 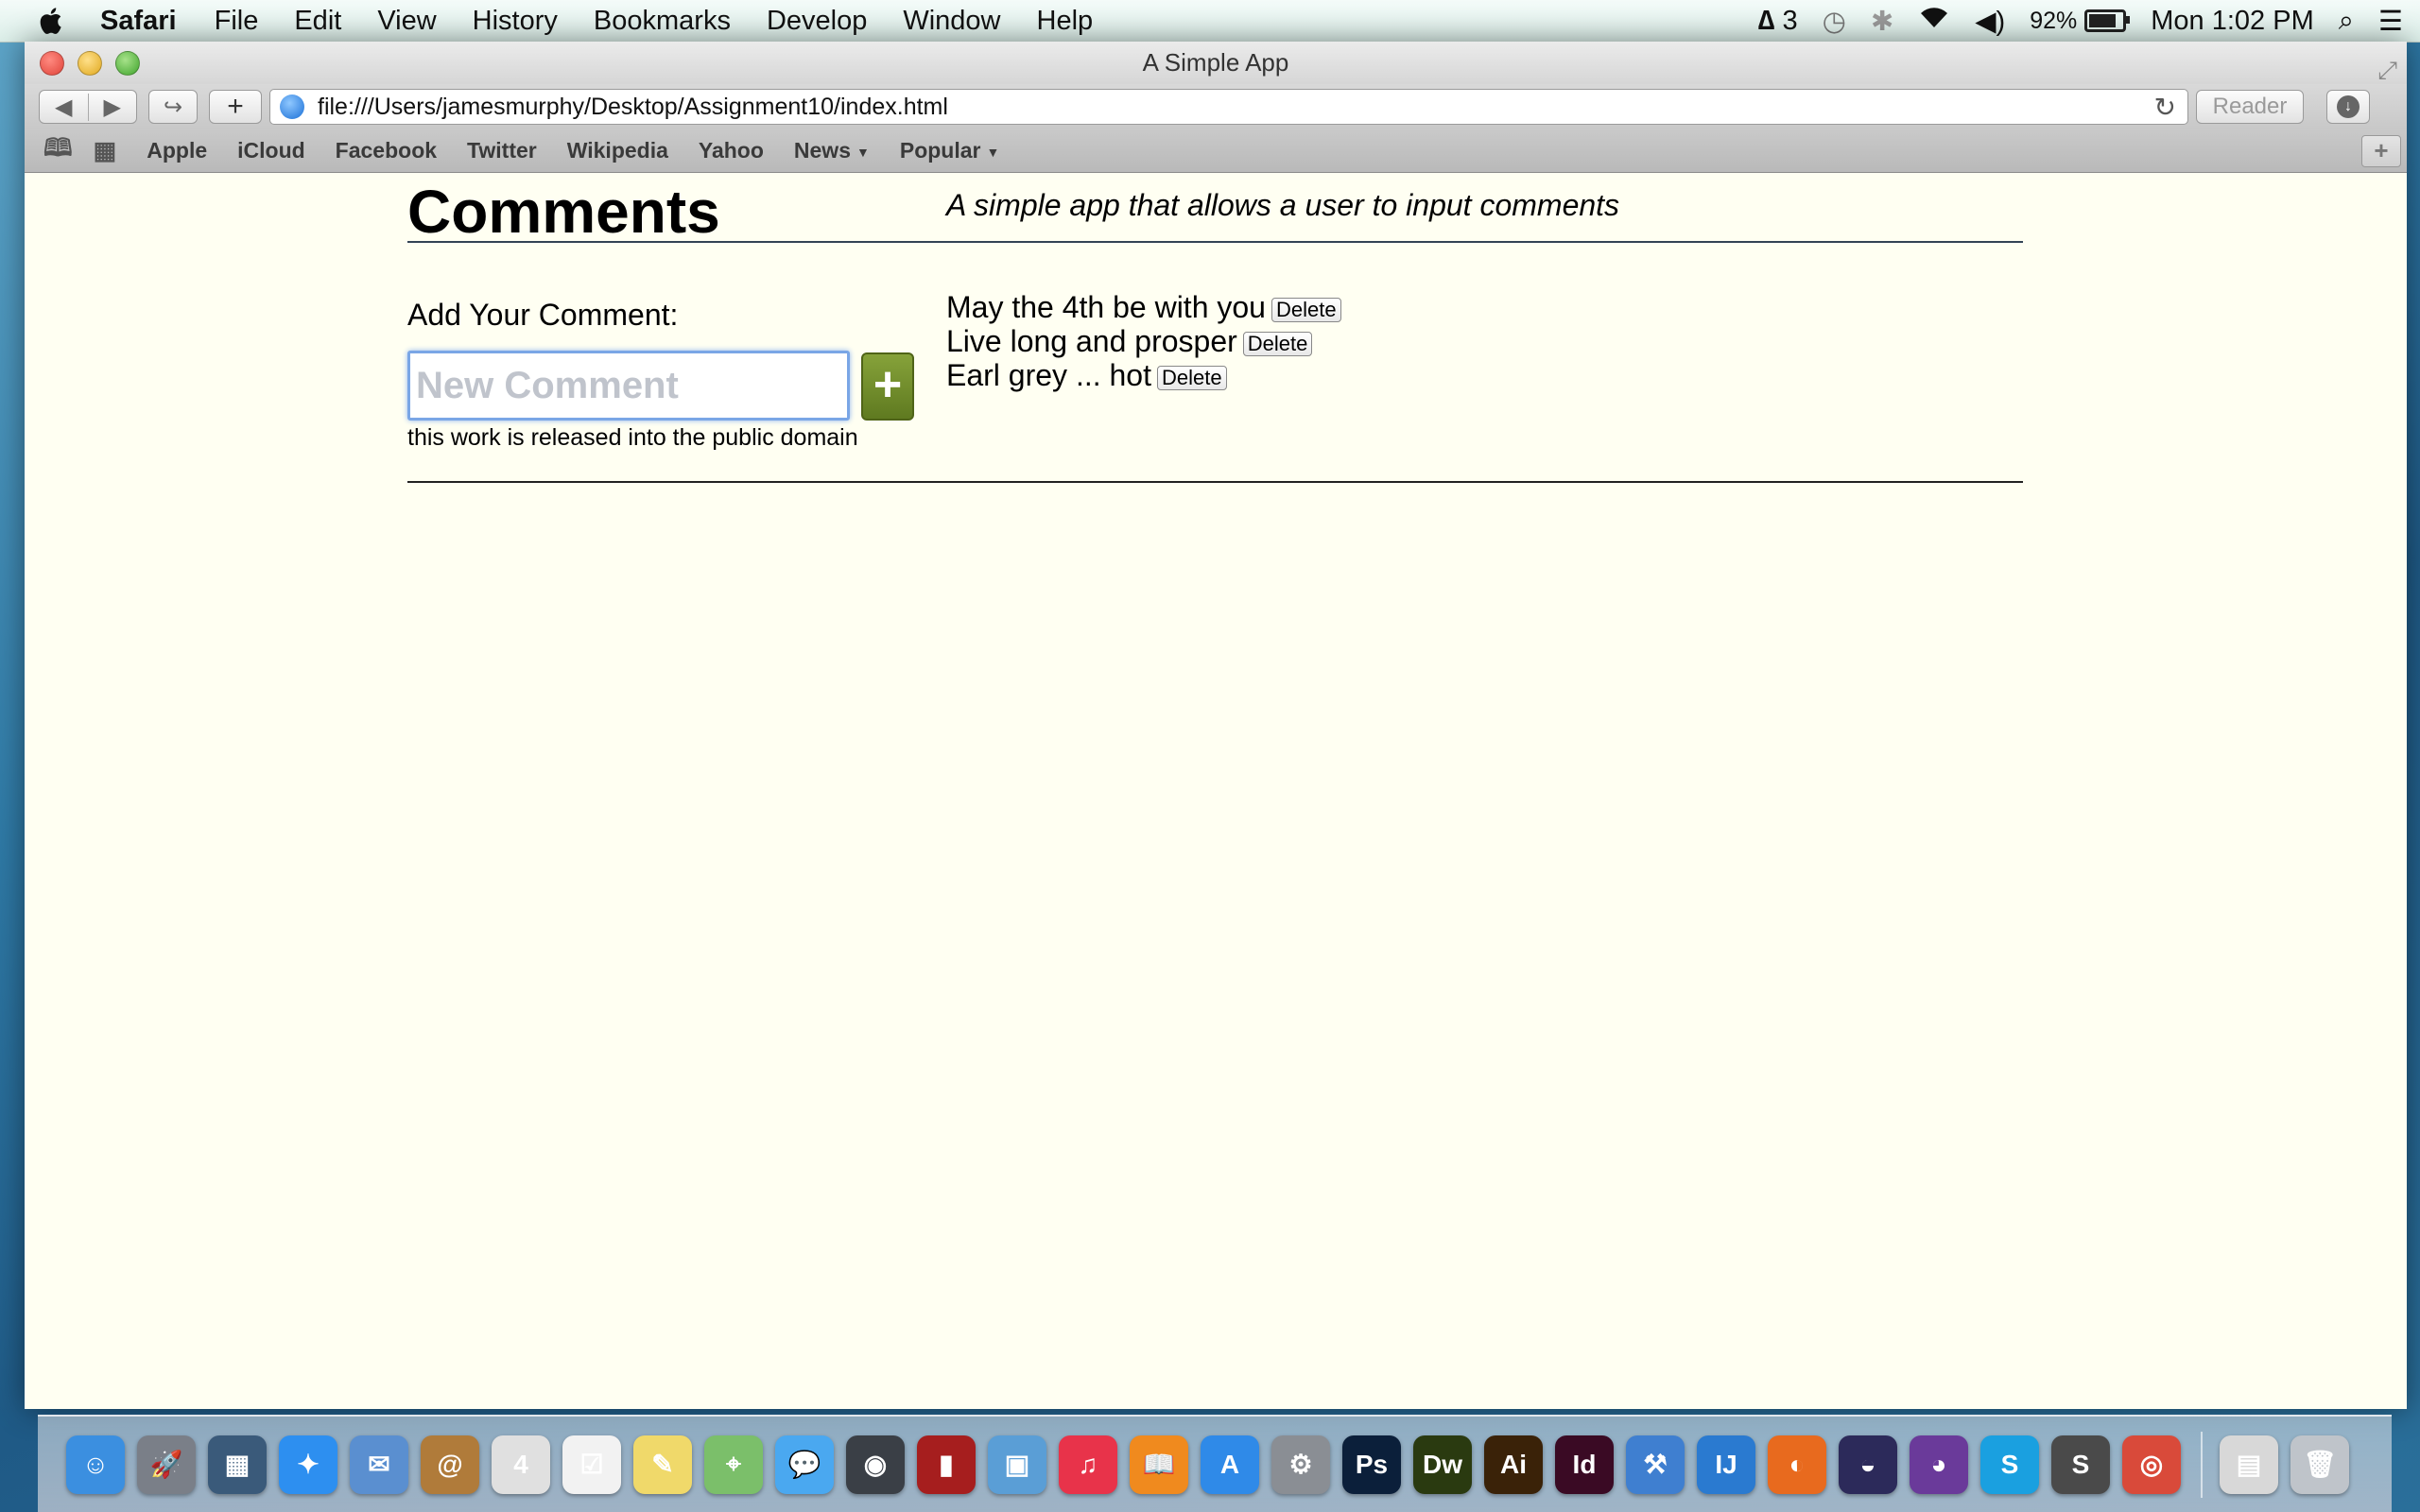 I want to click on menu-window: Window, so click(x=952, y=21).